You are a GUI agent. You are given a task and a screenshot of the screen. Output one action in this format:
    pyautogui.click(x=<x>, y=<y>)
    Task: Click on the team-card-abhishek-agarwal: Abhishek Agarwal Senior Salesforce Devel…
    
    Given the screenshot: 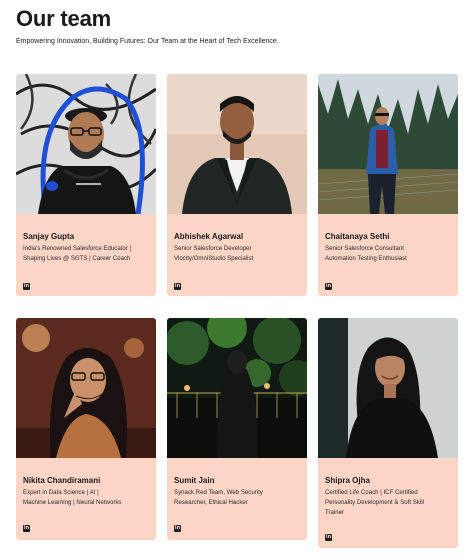 What is the action you would take?
    pyautogui.click(x=237, y=185)
    